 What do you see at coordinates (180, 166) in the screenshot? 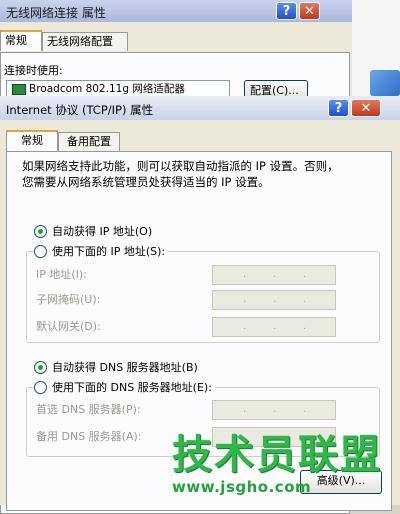
I see `description-line-1: 如果网络支持此功能，则可以获取自动指派的 IP 设置。否则，` at bounding box center [180, 166].